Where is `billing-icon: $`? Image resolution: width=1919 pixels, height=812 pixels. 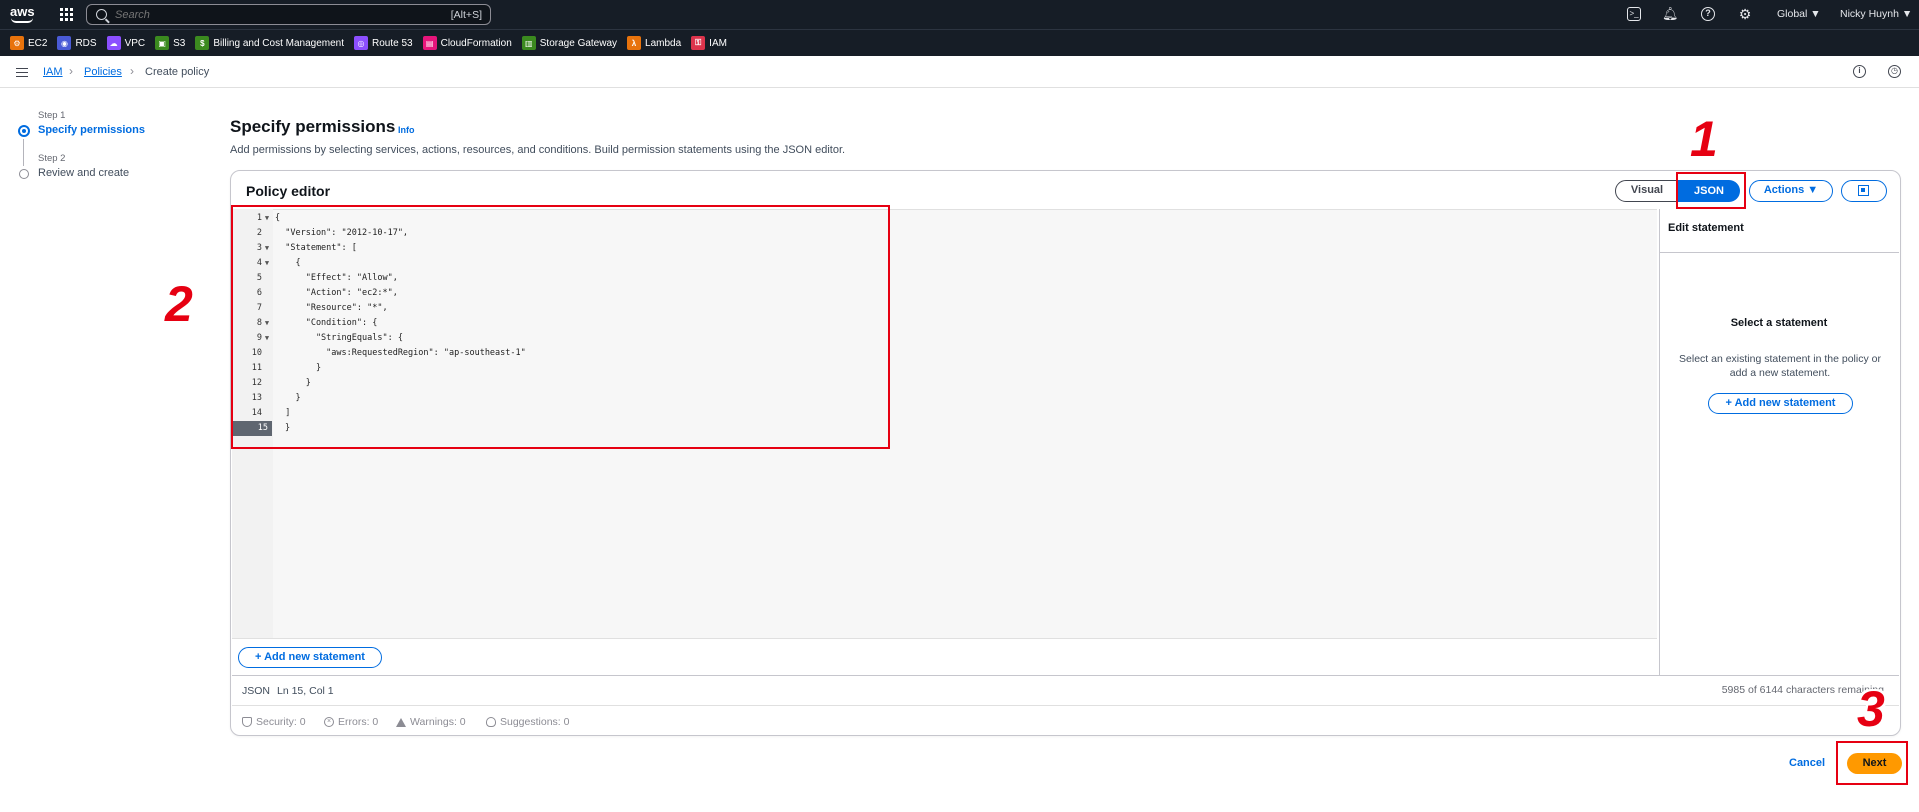 billing-icon: $ is located at coordinates (202, 43).